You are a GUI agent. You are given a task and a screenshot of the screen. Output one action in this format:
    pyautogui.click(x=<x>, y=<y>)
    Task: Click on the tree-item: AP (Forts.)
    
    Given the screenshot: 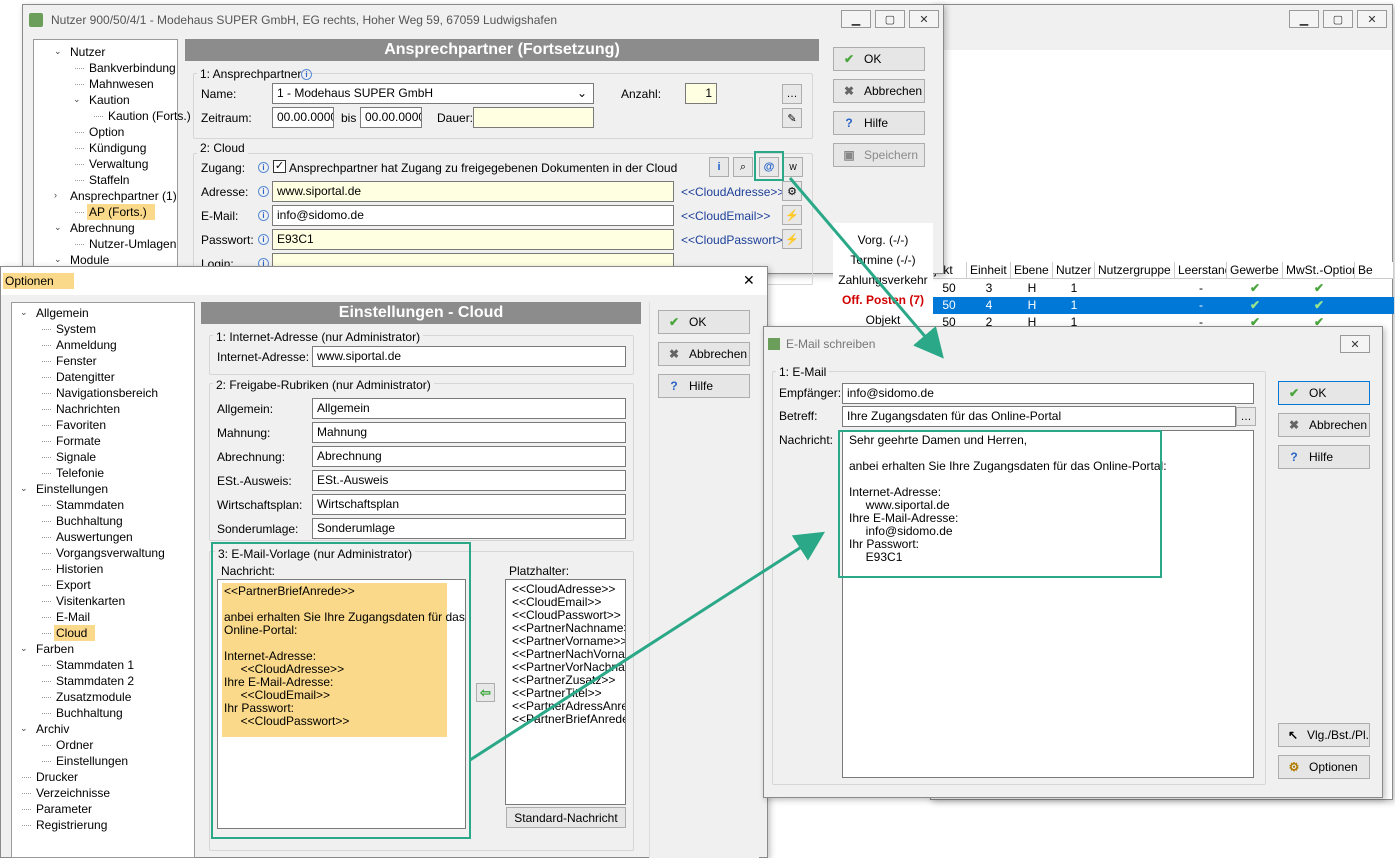 What is the action you would take?
    pyautogui.click(x=121, y=212)
    